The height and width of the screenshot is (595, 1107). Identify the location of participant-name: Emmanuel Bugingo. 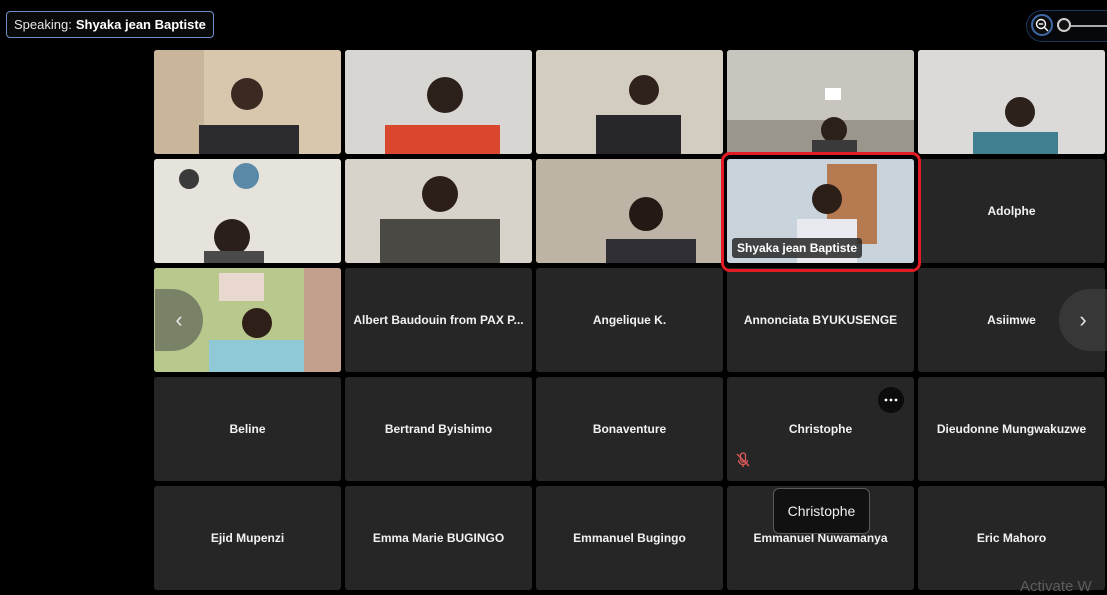
(629, 538).